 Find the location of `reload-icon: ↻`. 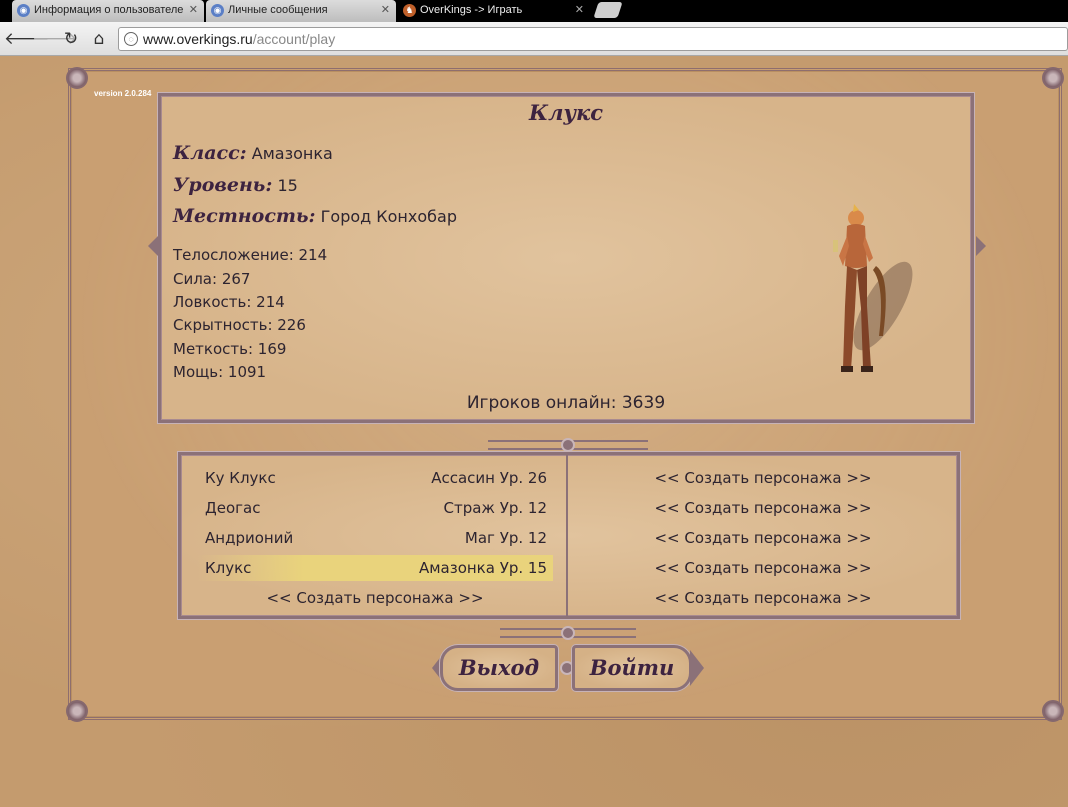

reload-icon: ↻ is located at coordinates (71, 39).